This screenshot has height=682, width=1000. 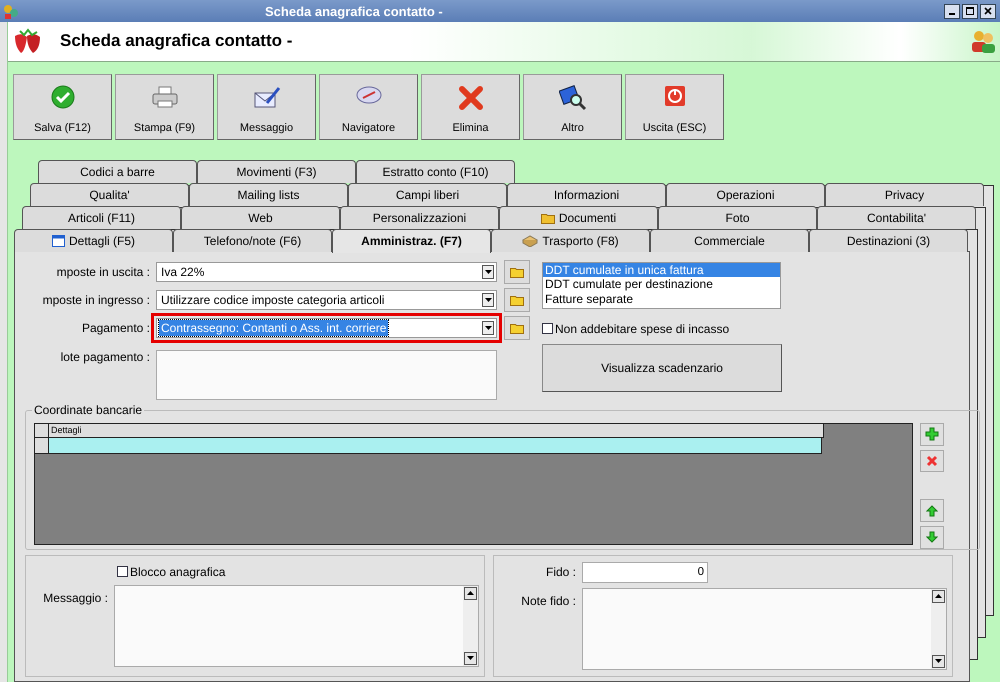 I want to click on tab: Trasporto (F8), so click(x=570, y=240).